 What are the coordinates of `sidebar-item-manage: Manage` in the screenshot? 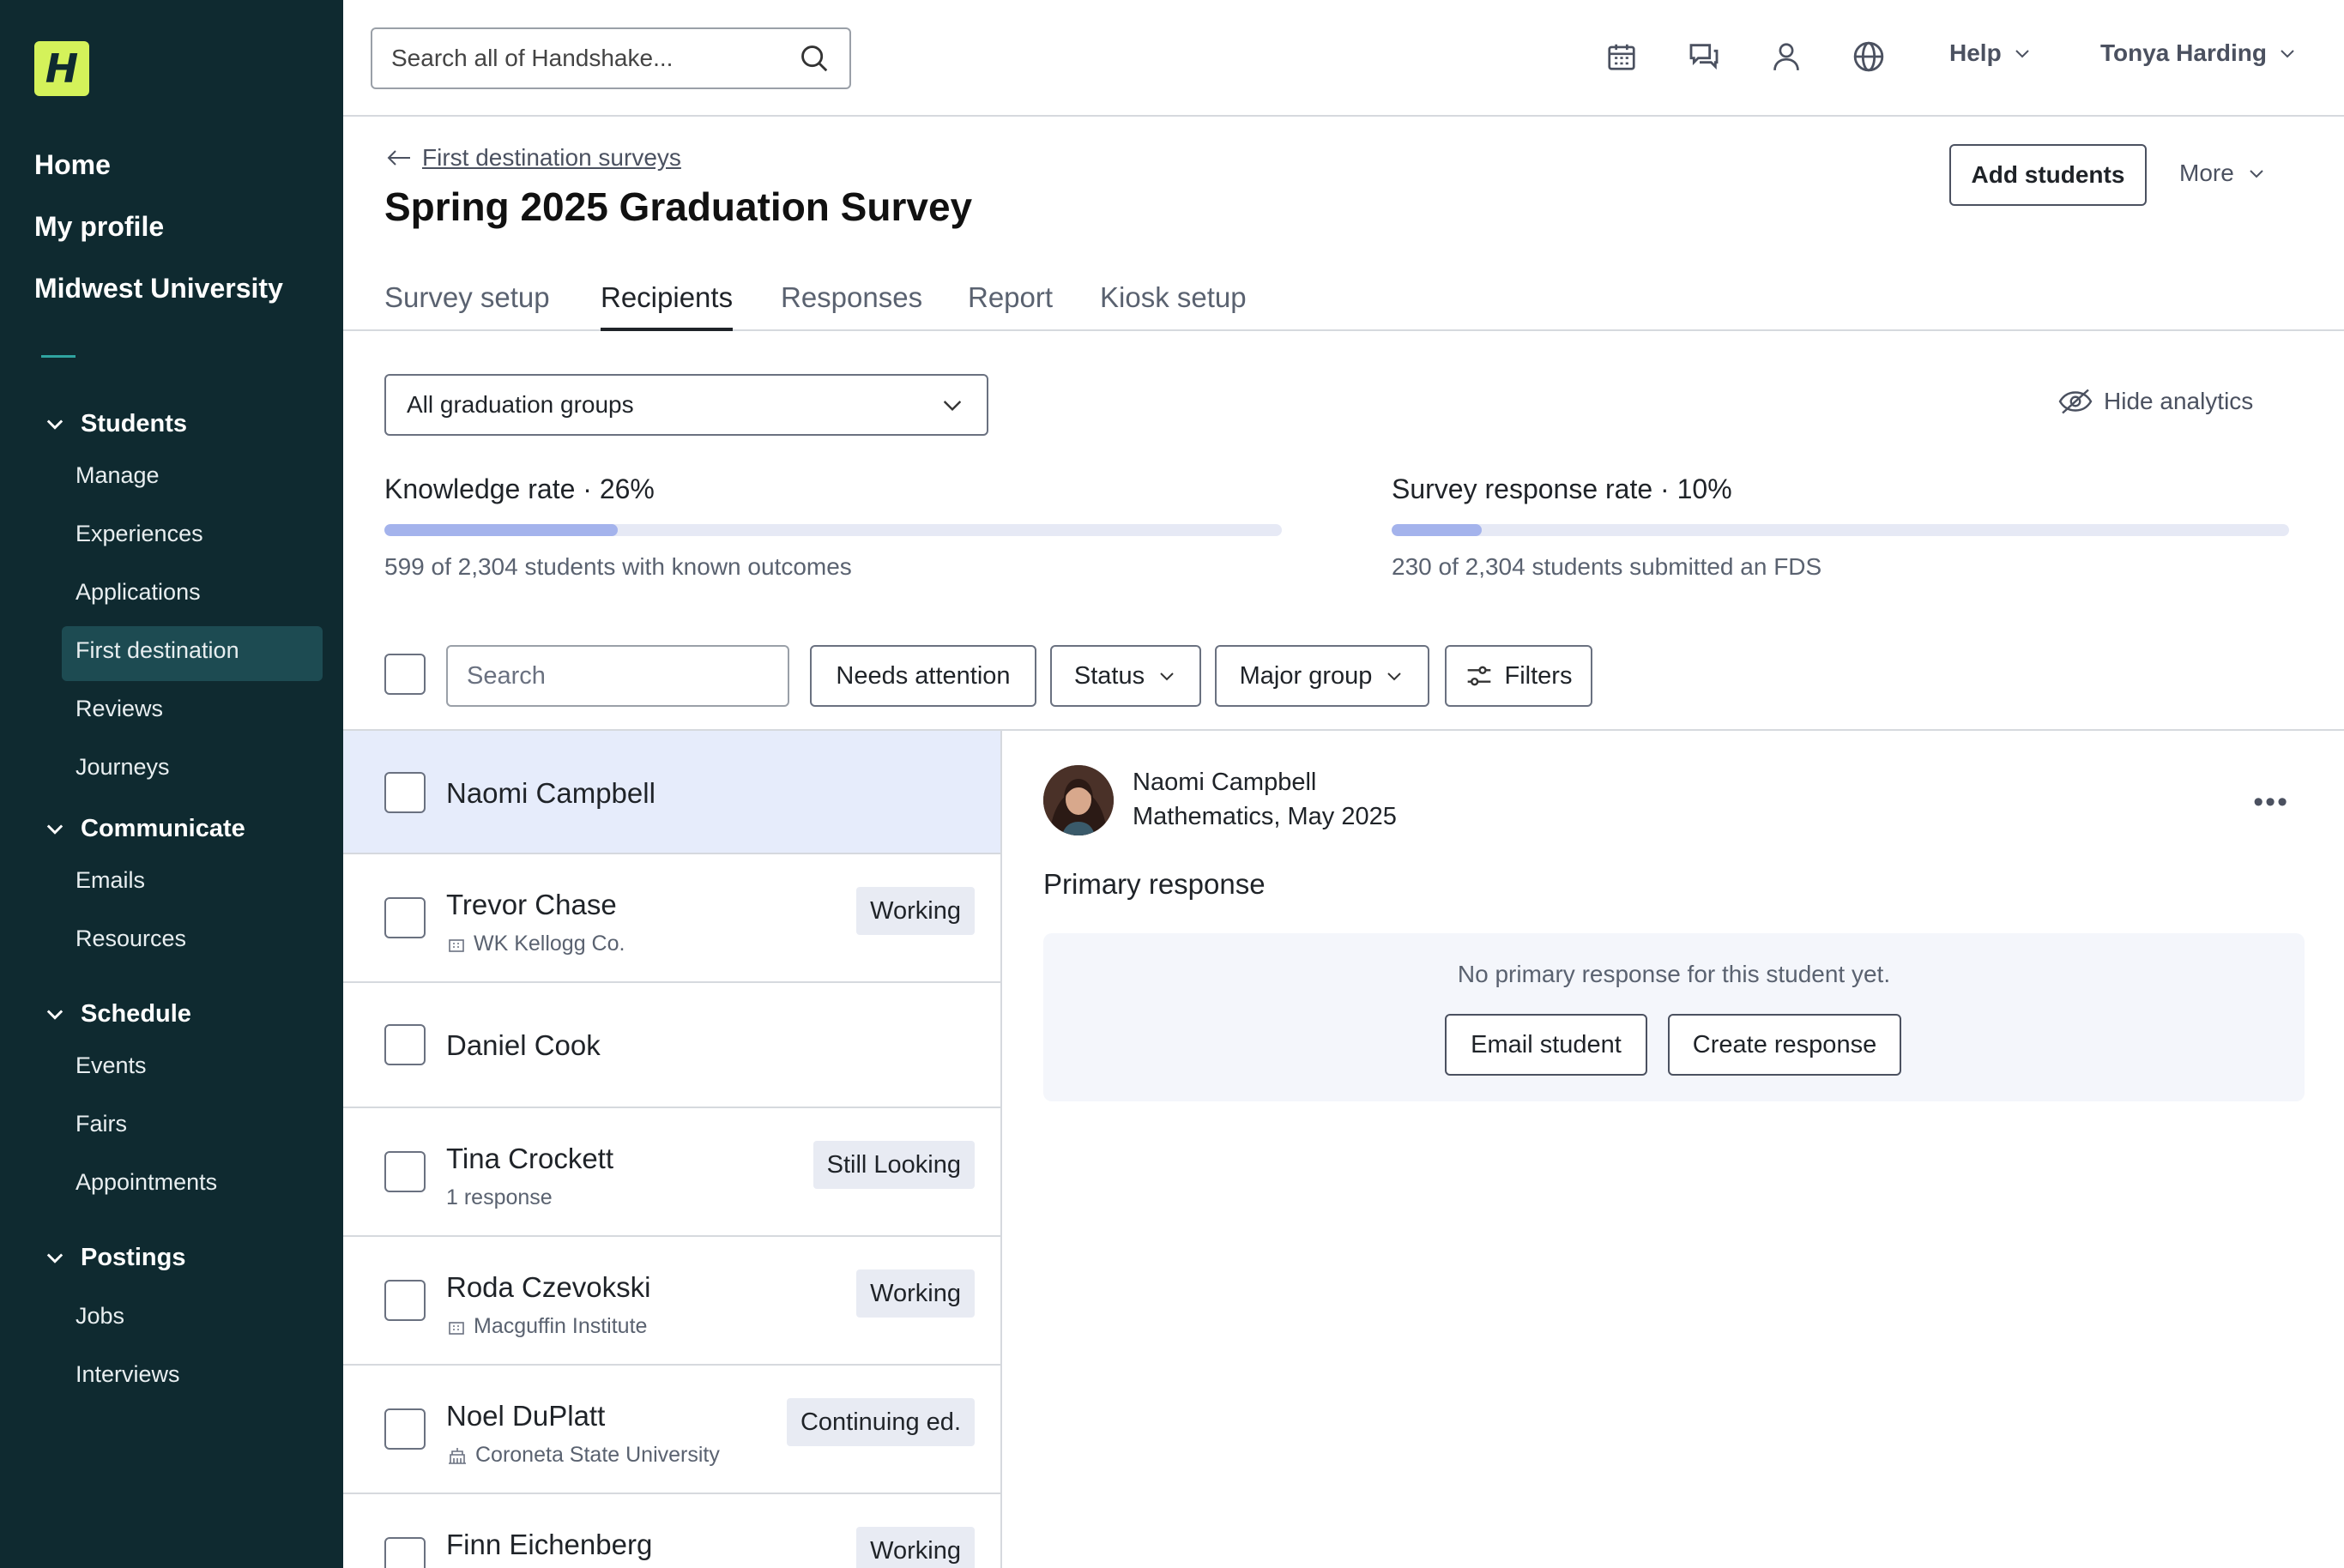 It's located at (192, 478).